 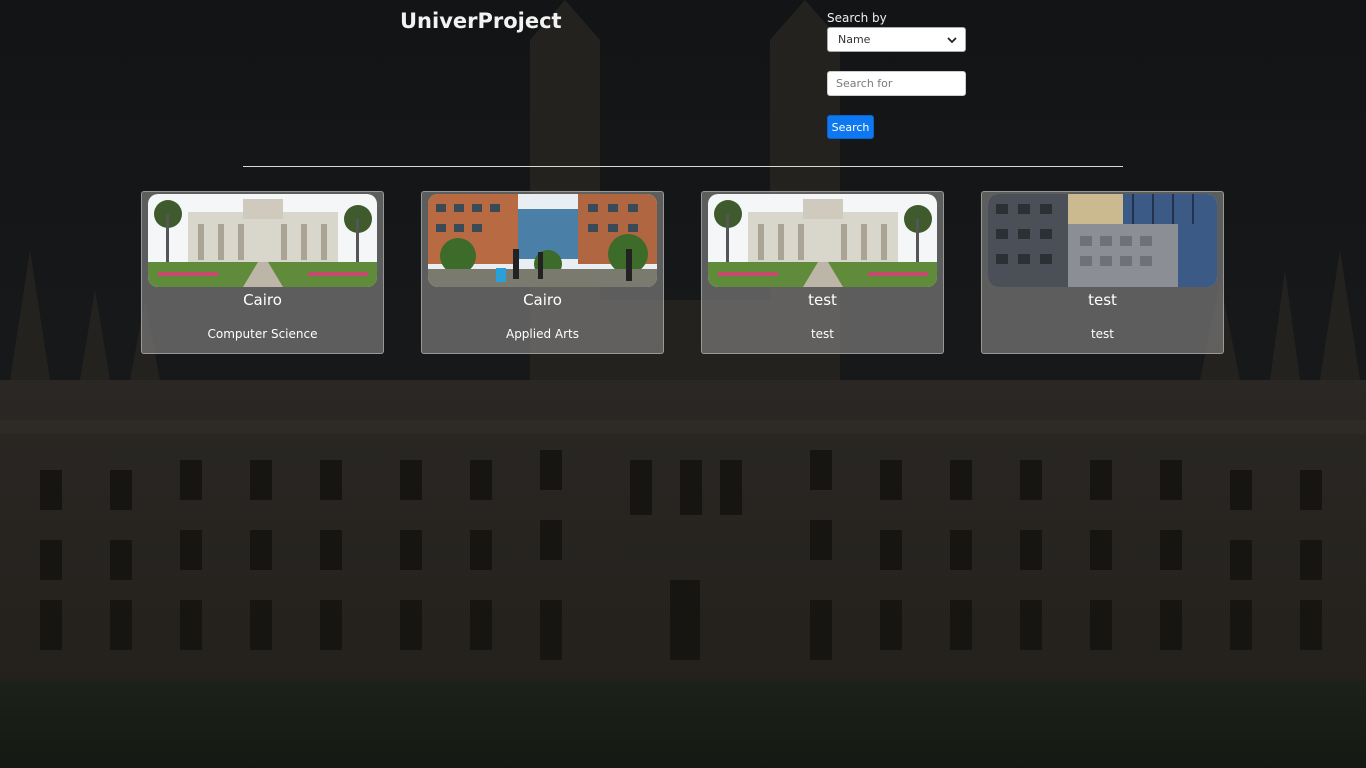 I want to click on card-department: Computer Science, so click(x=262, y=334).